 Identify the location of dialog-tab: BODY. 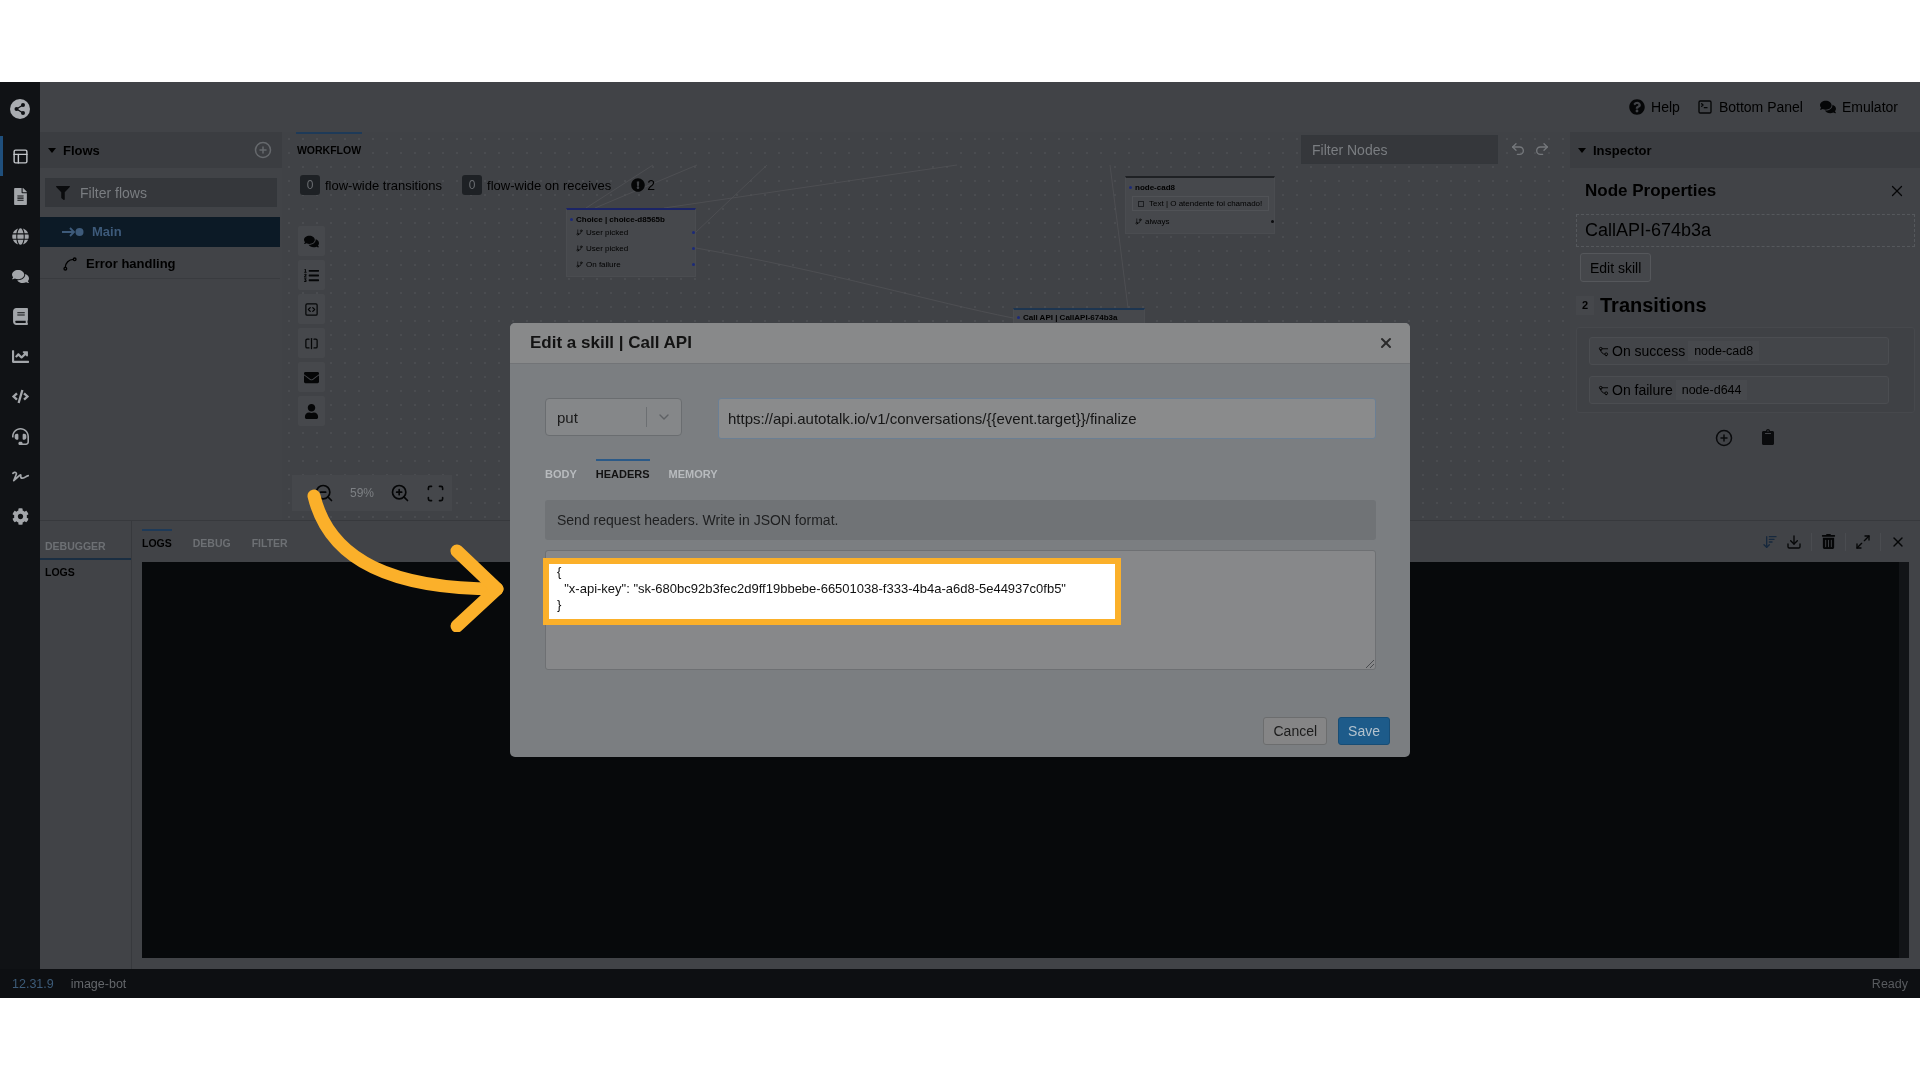
(561, 469).